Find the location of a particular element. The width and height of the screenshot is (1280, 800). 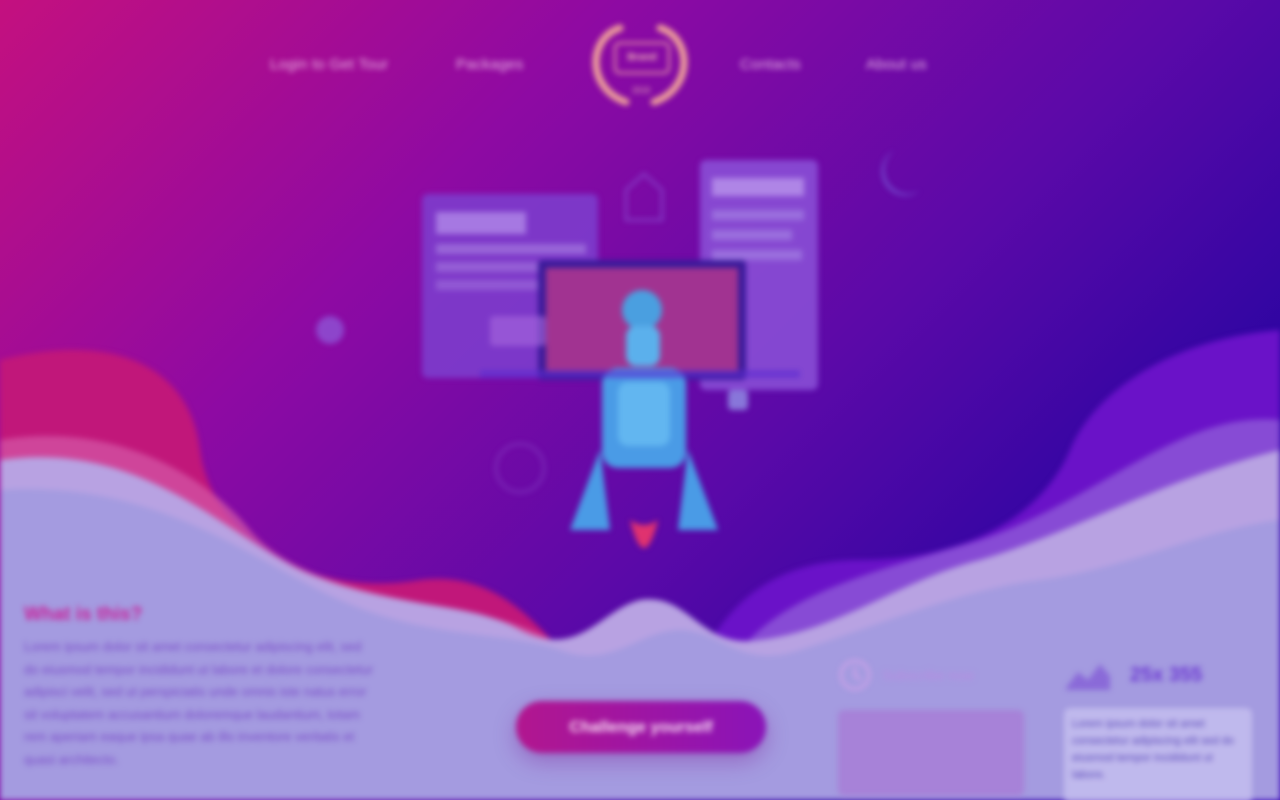

feature-card-subscribe: Subscribe now is located at coordinates (934, 725).